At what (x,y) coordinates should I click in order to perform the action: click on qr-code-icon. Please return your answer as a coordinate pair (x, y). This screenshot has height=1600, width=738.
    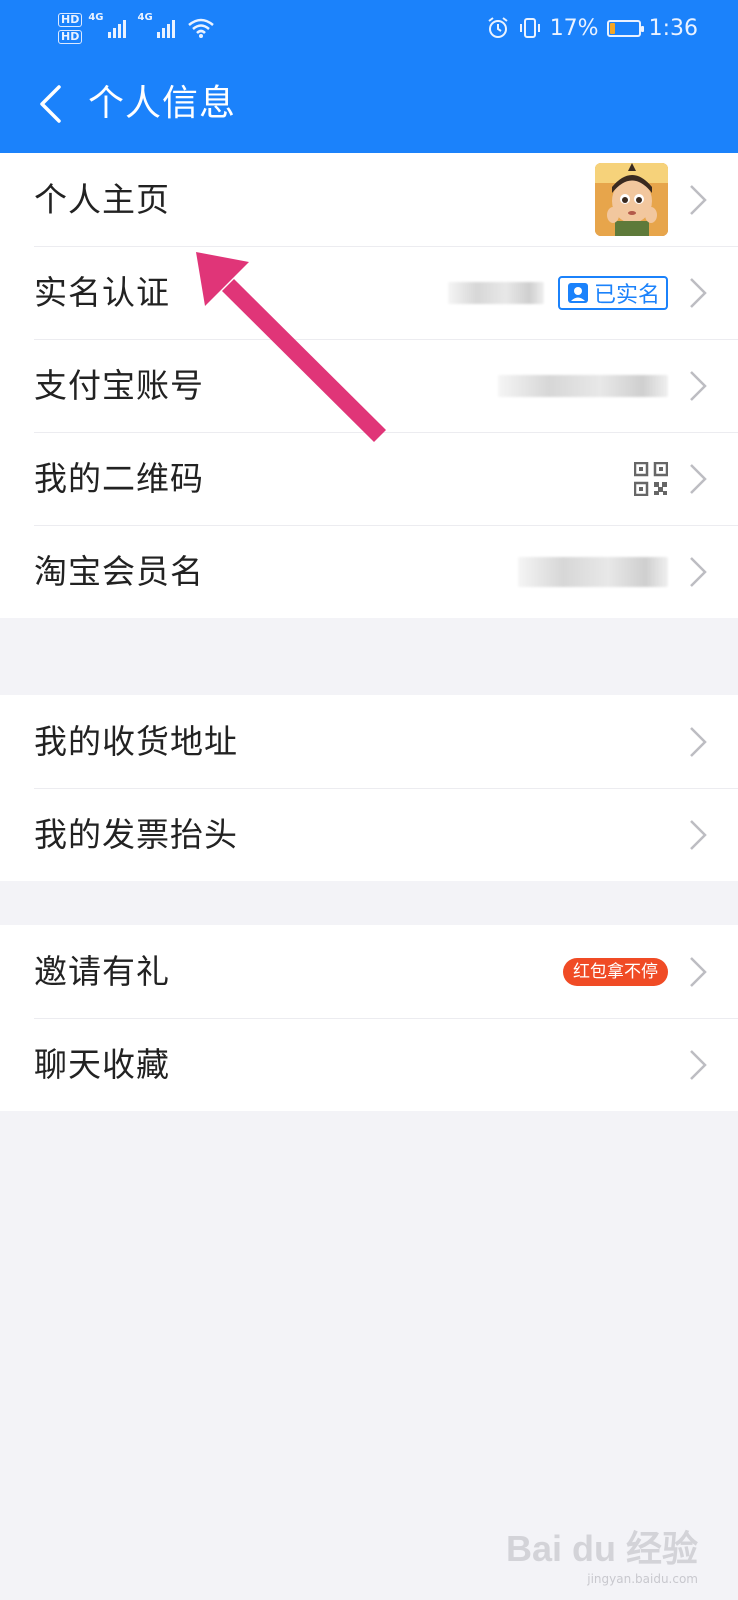
    Looking at the image, I should click on (651, 478).